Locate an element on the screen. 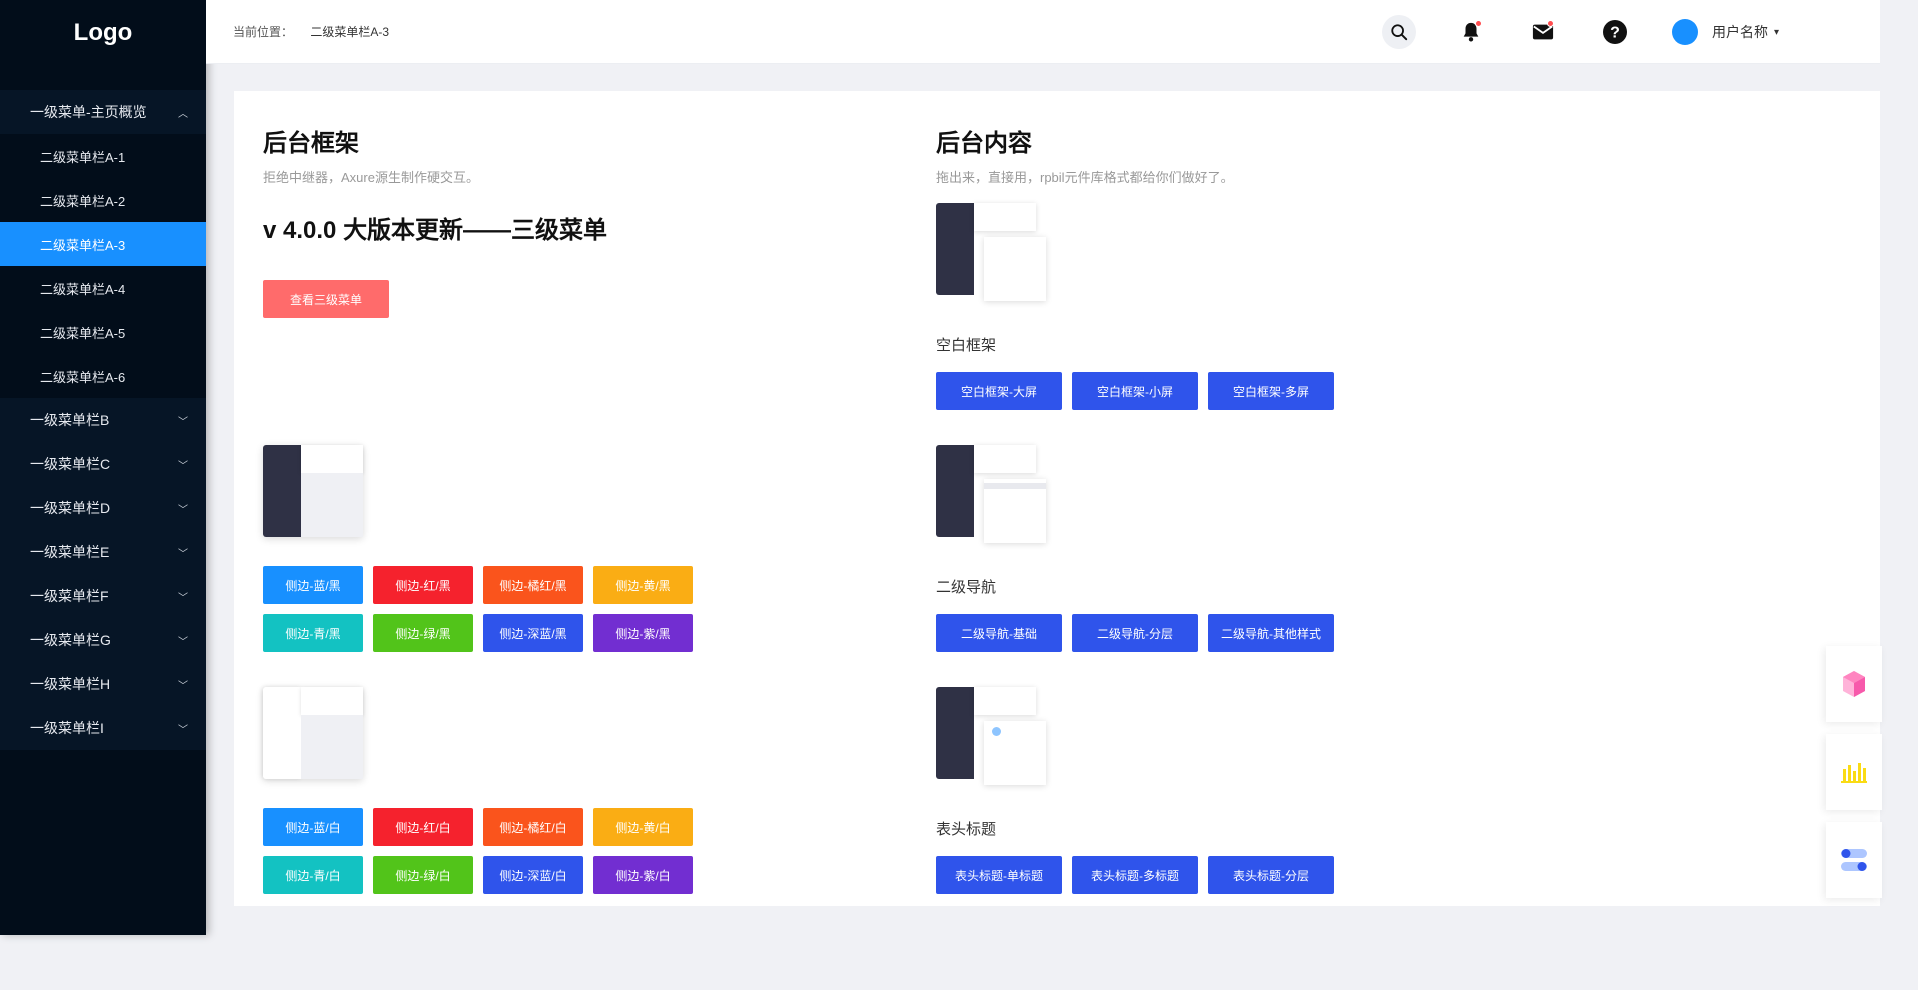 The height and width of the screenshot is (990, 1918). theme-button: 侧边-紫/黑 is located at coordinates (643, 633).